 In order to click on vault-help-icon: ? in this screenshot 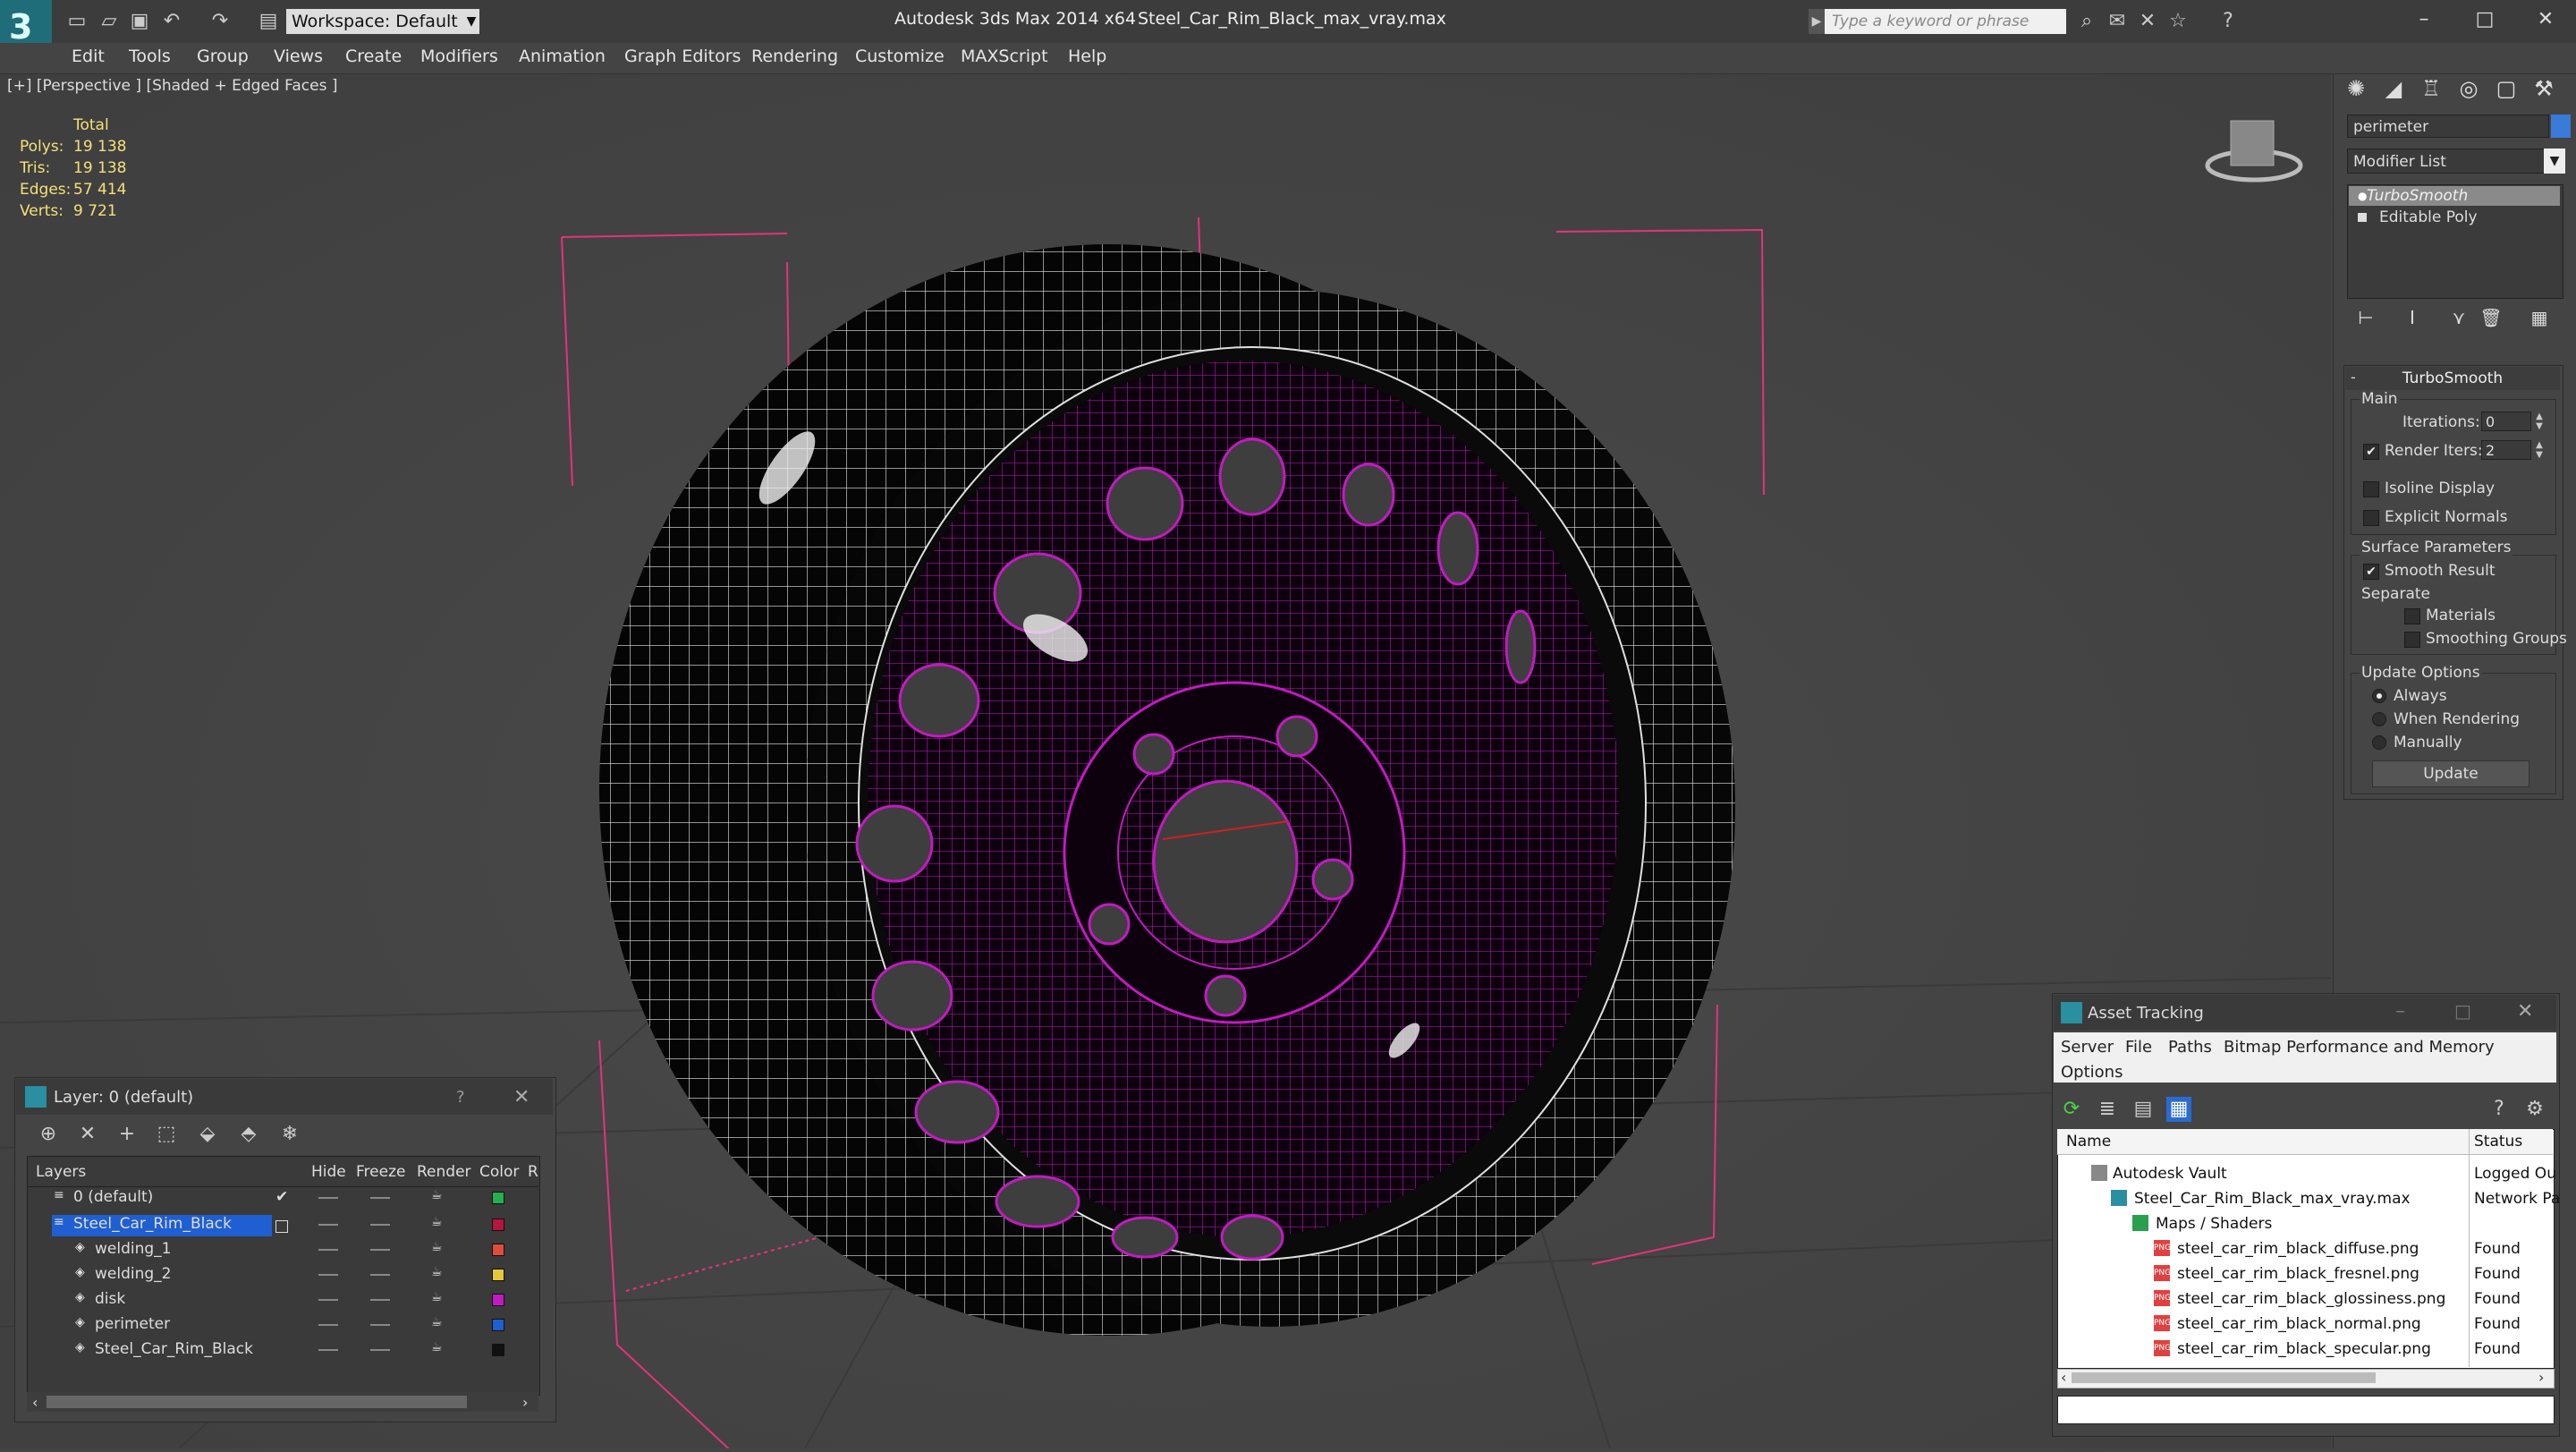, I will do `click(2499, 1109)`.